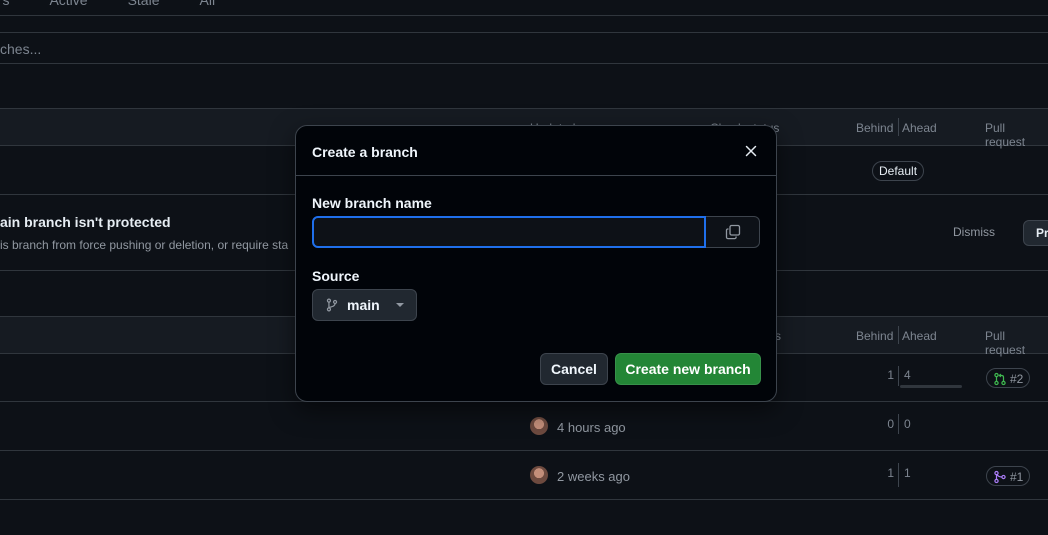  Describe the element at coordinates (365, 152) in the screenshot. I see `dialog-title: Create a branch` at that location.